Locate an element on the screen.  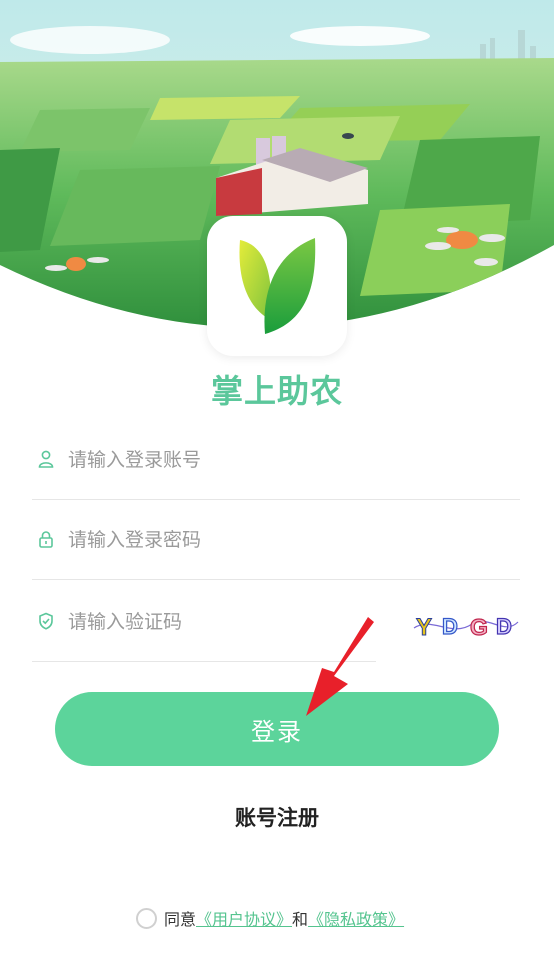
register-row: 账号注册 is located at coordinates (277, 817).